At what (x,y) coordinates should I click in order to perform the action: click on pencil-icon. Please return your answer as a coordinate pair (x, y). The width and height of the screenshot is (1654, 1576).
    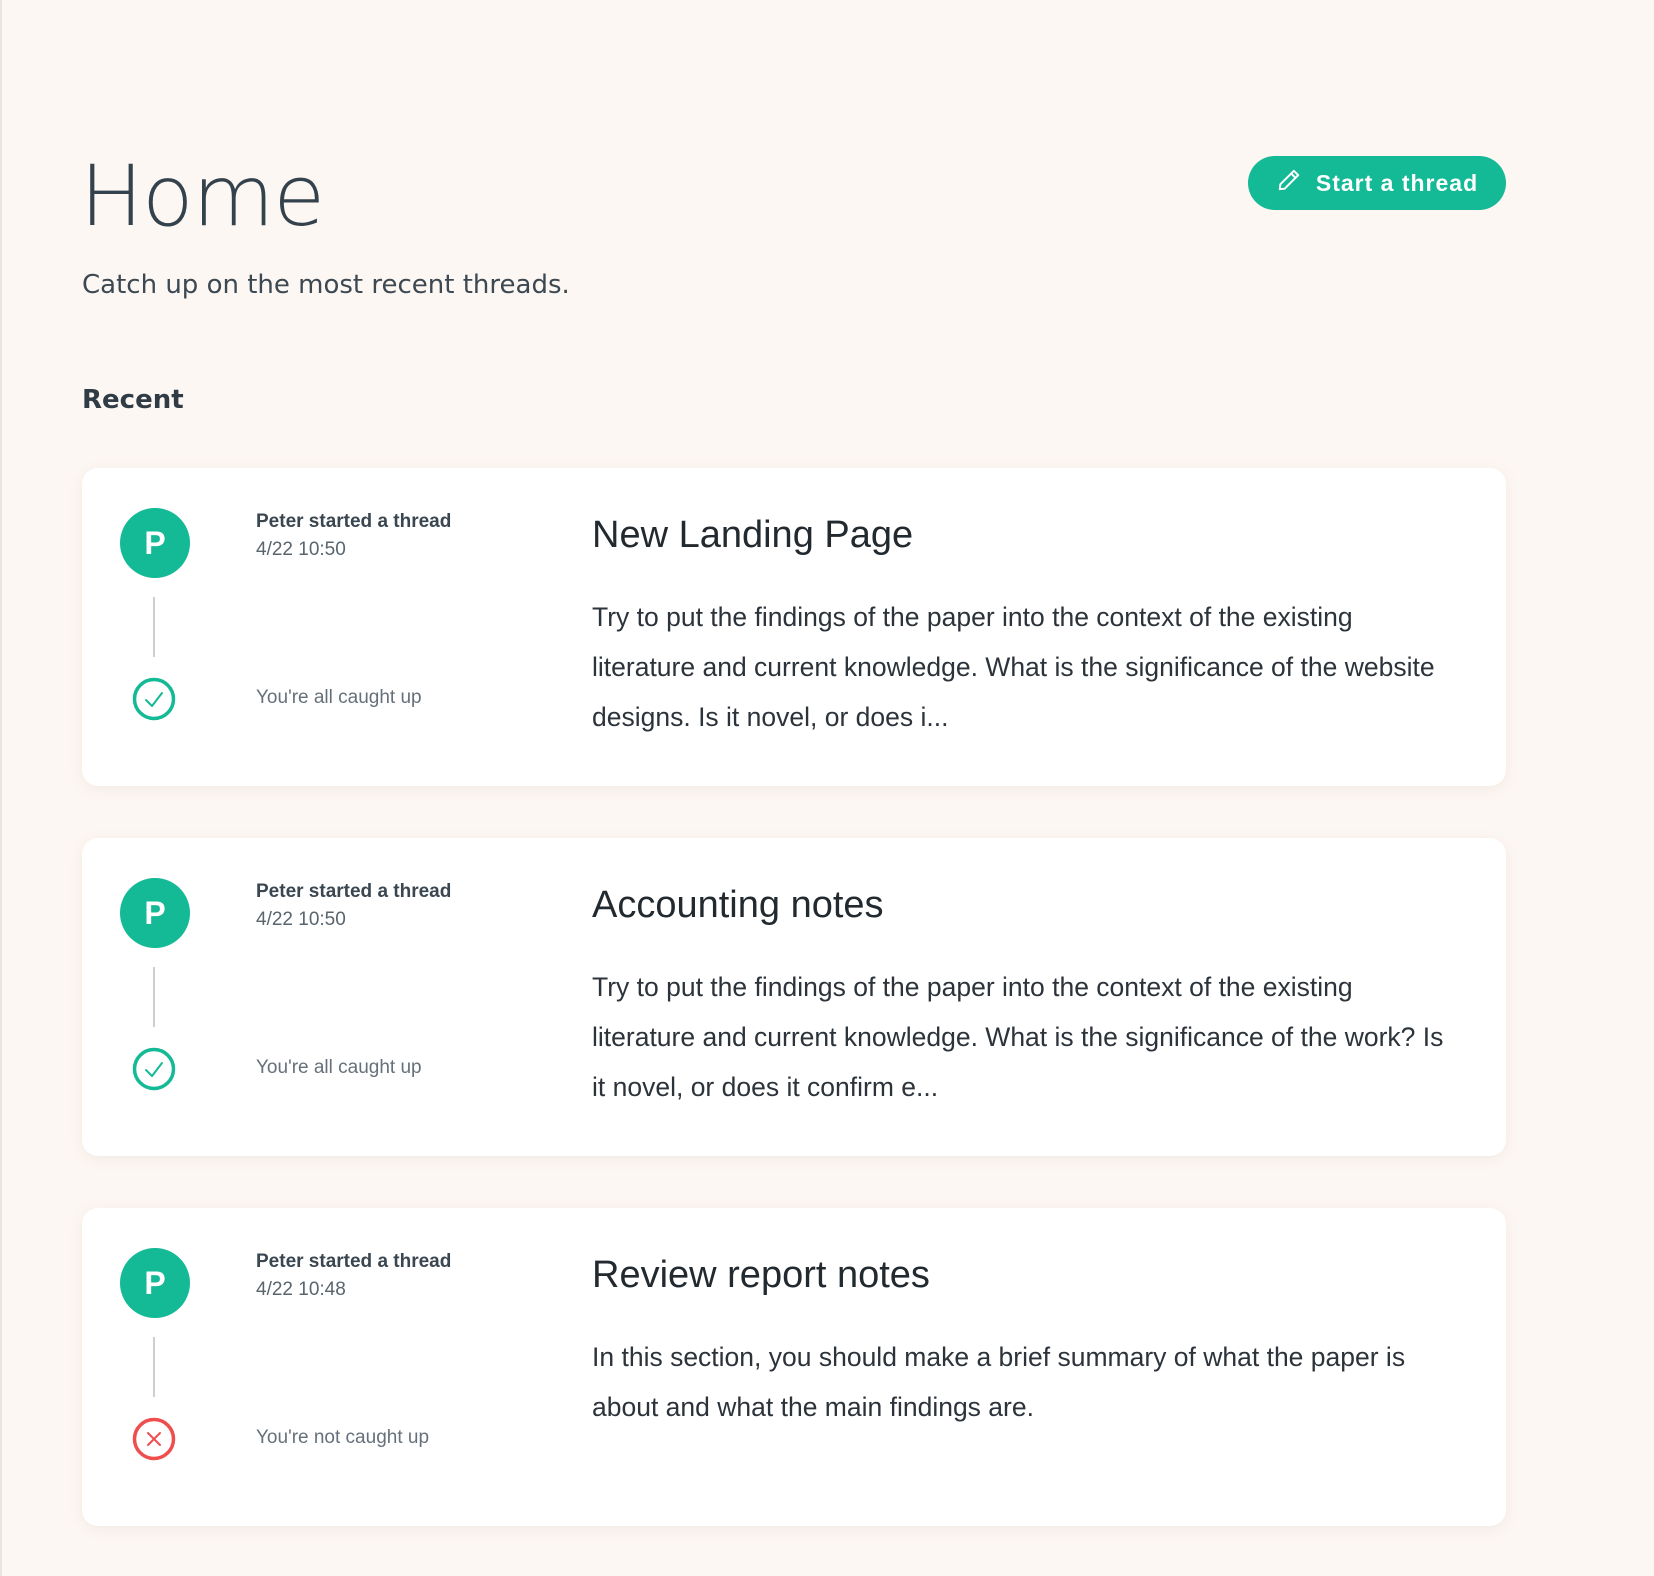
    Looking at the image, I should click on (1289, 183).